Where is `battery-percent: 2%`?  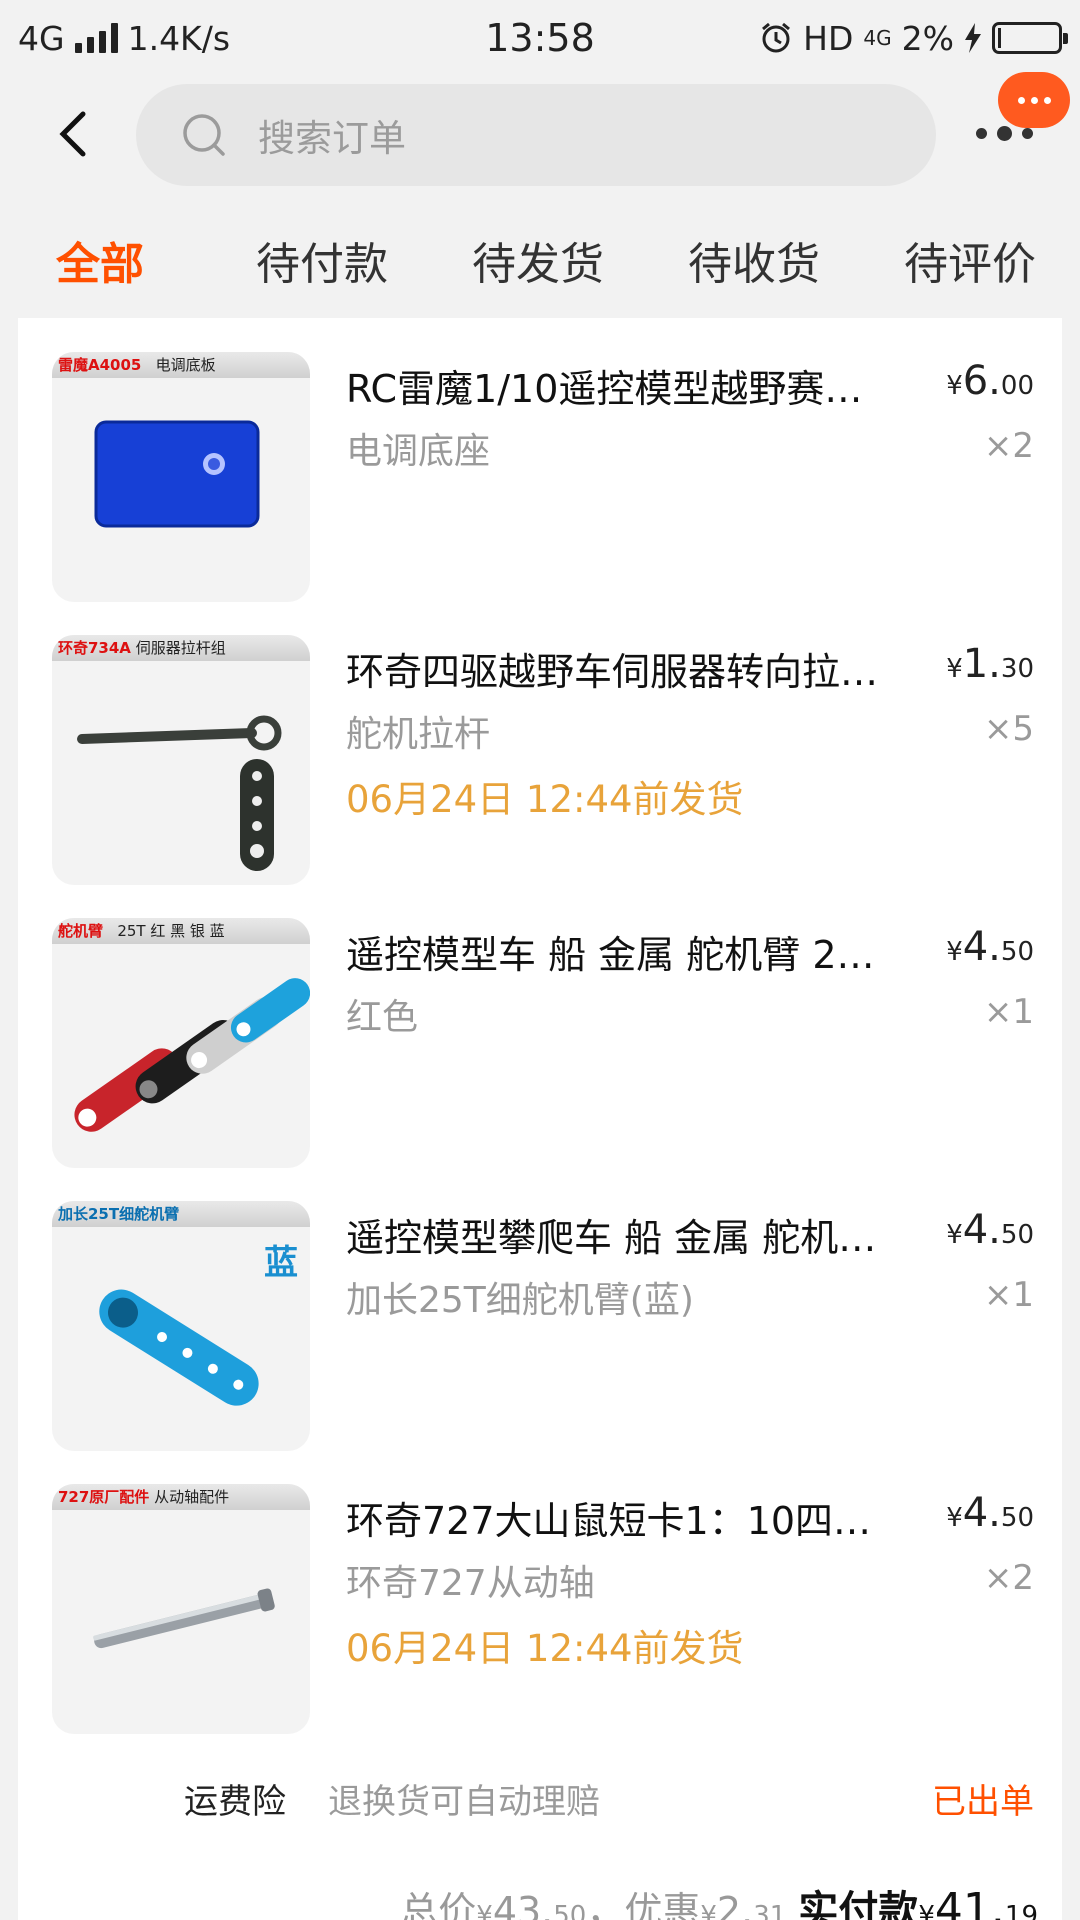 battery-percent: 2% is located at coordinates (927, 38).